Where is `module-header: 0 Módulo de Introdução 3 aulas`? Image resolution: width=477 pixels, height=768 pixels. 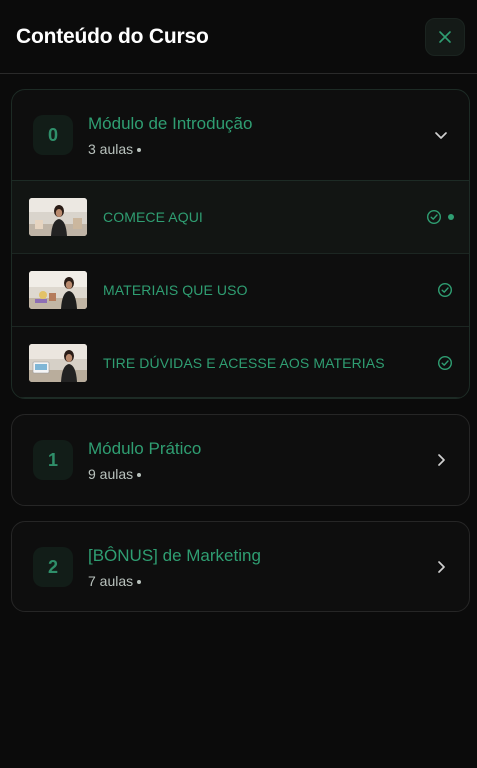
module-header: 0 Módulo de Introdução 3 aulas is located at coordinates (240, 135).